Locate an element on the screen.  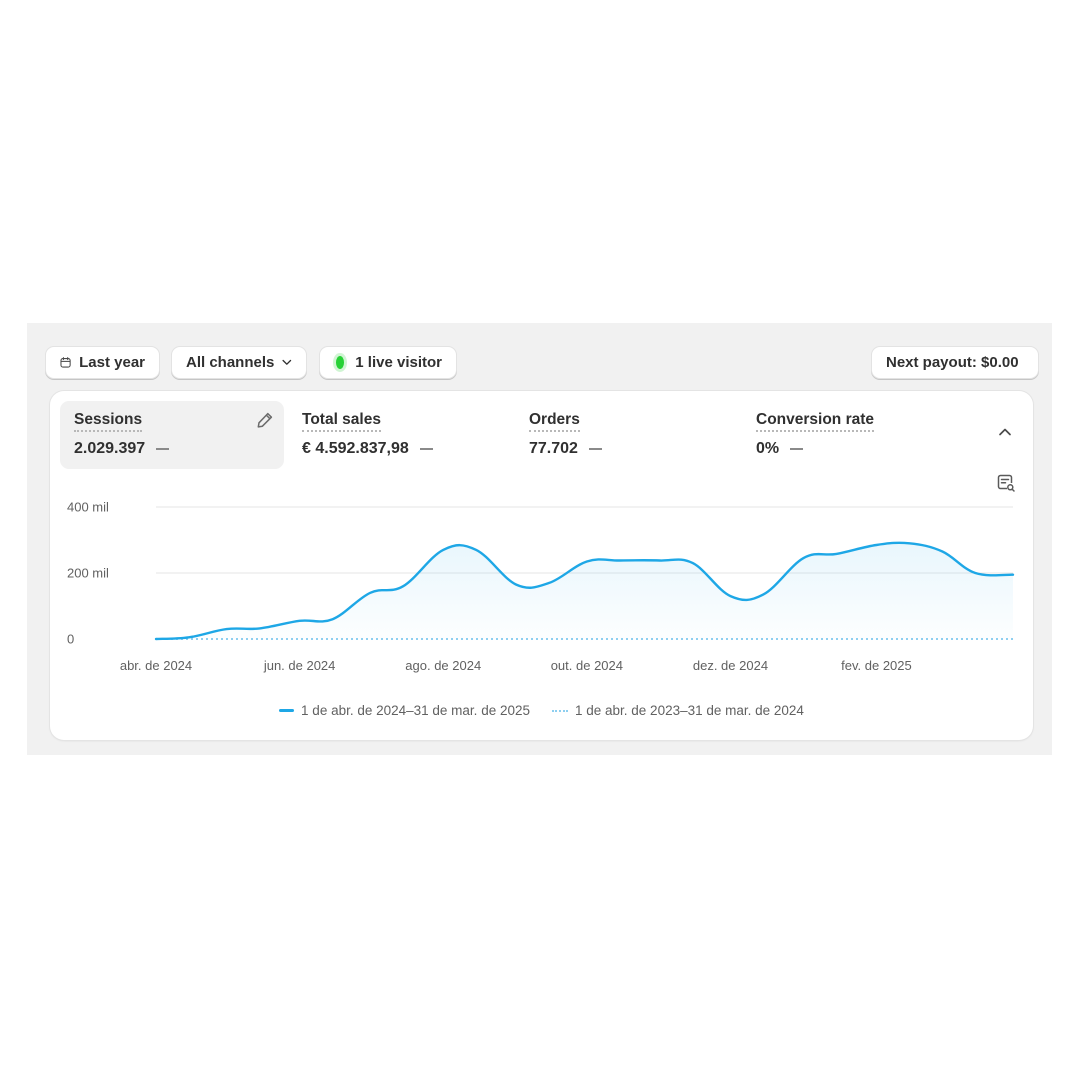
channels-label: All channels is located at coordinates (230, 362).